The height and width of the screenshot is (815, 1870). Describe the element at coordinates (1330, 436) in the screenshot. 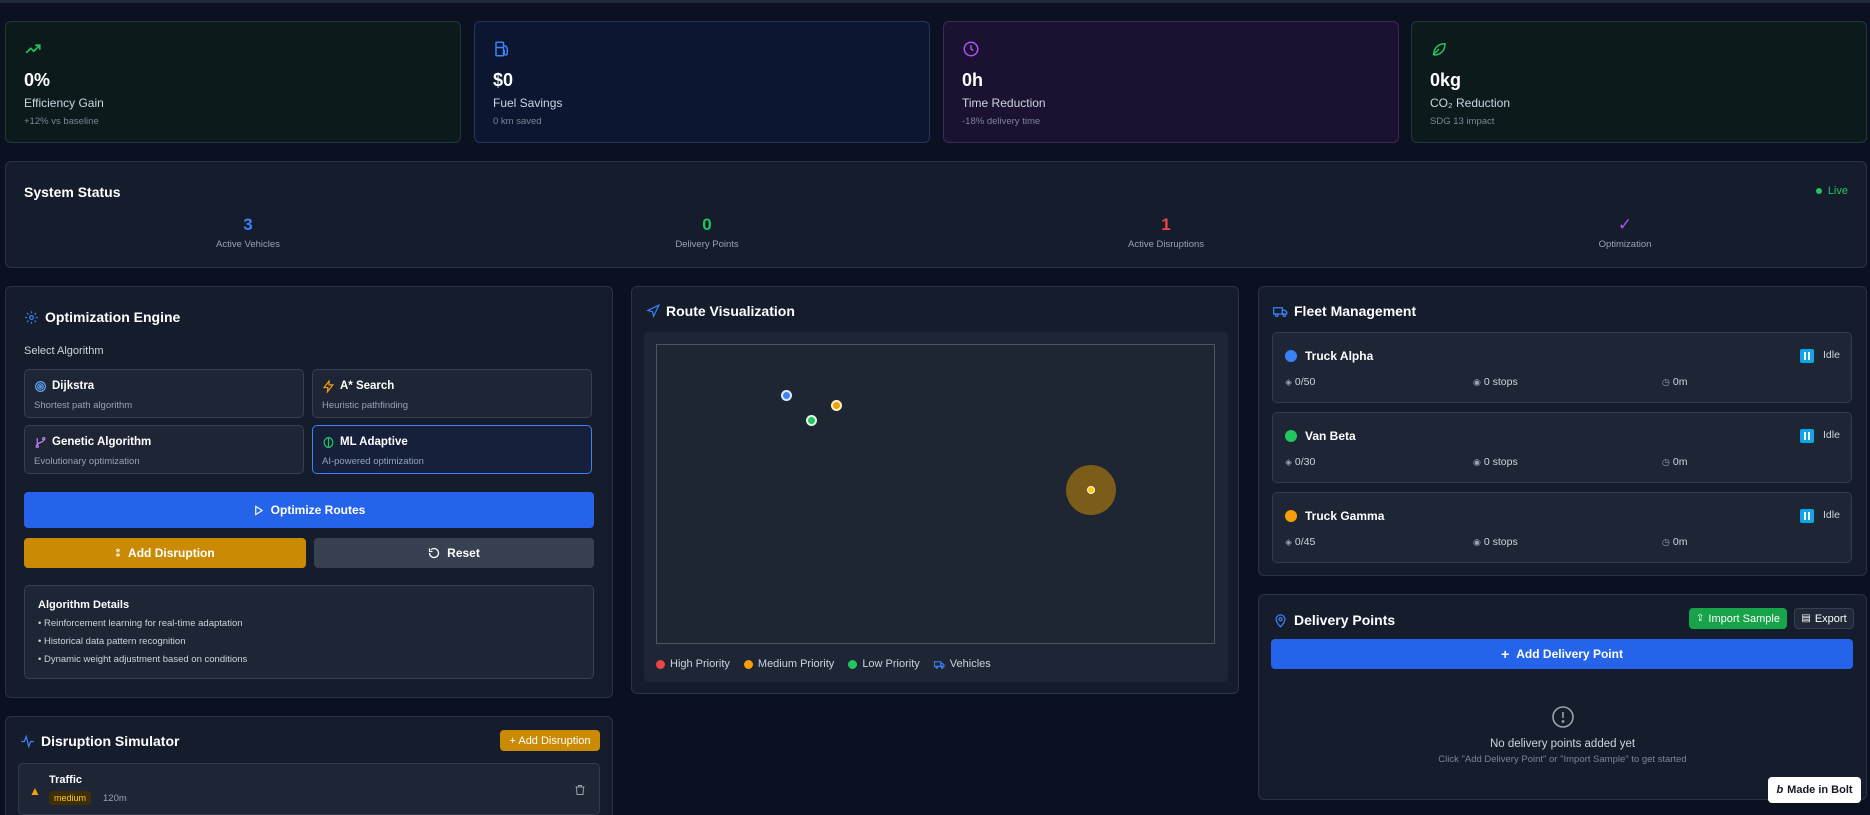

I see `vehicle-name: Van Beta` at that location.